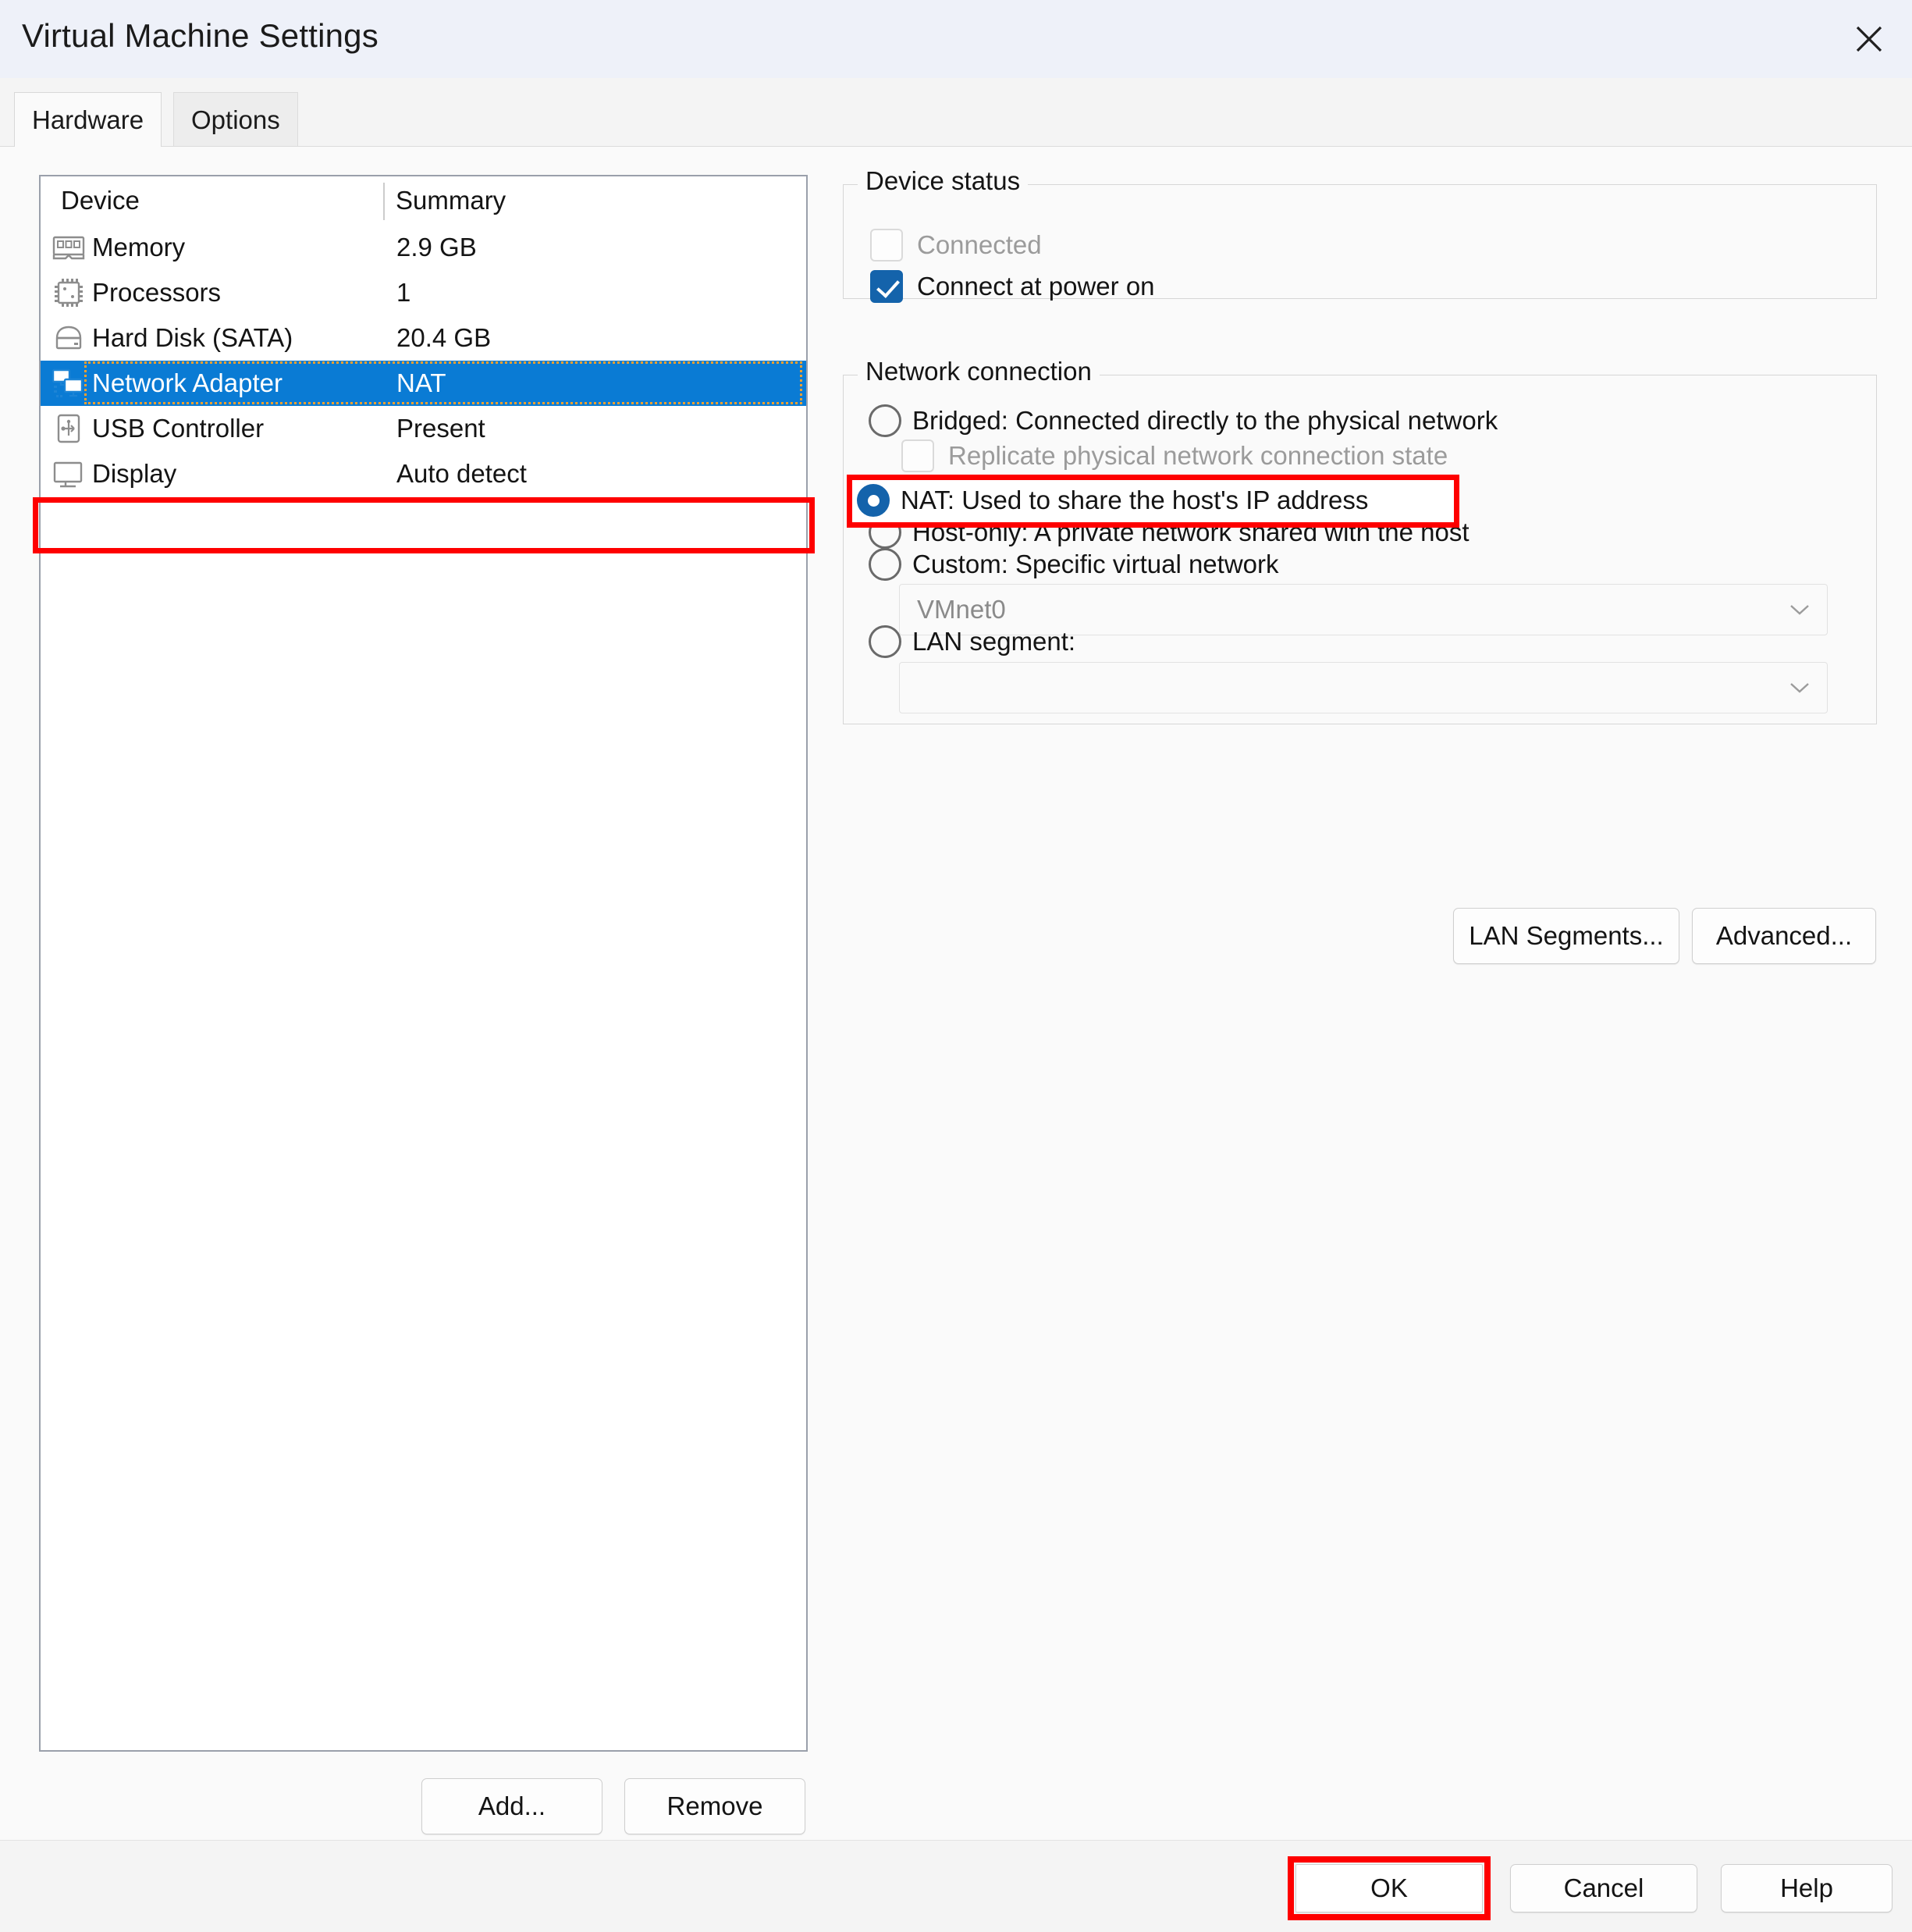  What do you see at coordinates (404, 292) in the screenshot?
I see `device-summary: 1` at bounding box center [404, 292].